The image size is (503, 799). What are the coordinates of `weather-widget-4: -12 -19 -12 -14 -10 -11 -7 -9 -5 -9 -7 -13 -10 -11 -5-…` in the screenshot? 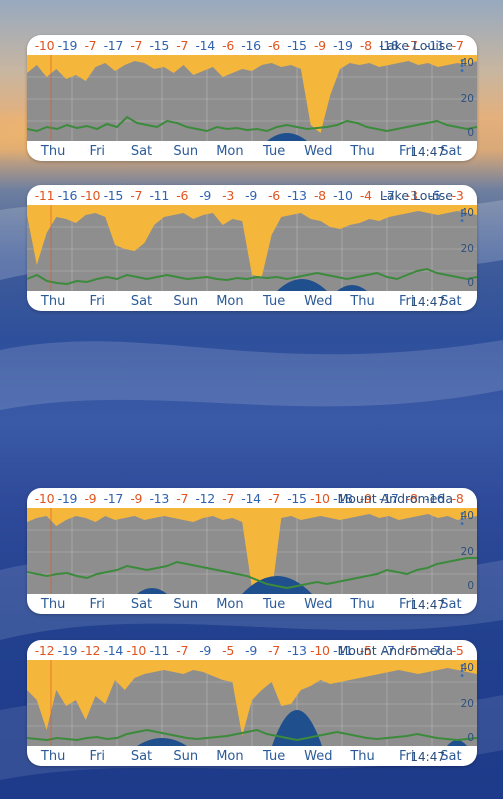 It's located at (252, 703).